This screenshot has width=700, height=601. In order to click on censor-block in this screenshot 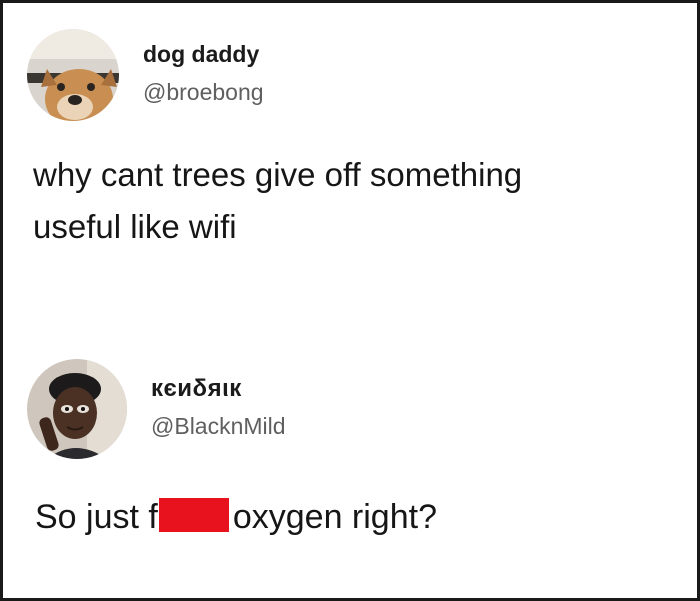, I will do `click(193, 515)`.